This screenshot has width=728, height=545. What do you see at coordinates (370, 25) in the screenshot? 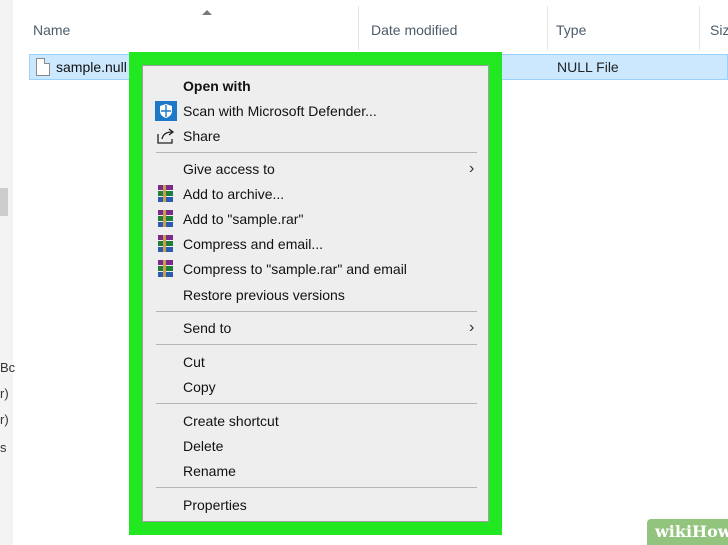
I see `column-header: Name Date modified Type Siz` at bounding box center [370, 25].